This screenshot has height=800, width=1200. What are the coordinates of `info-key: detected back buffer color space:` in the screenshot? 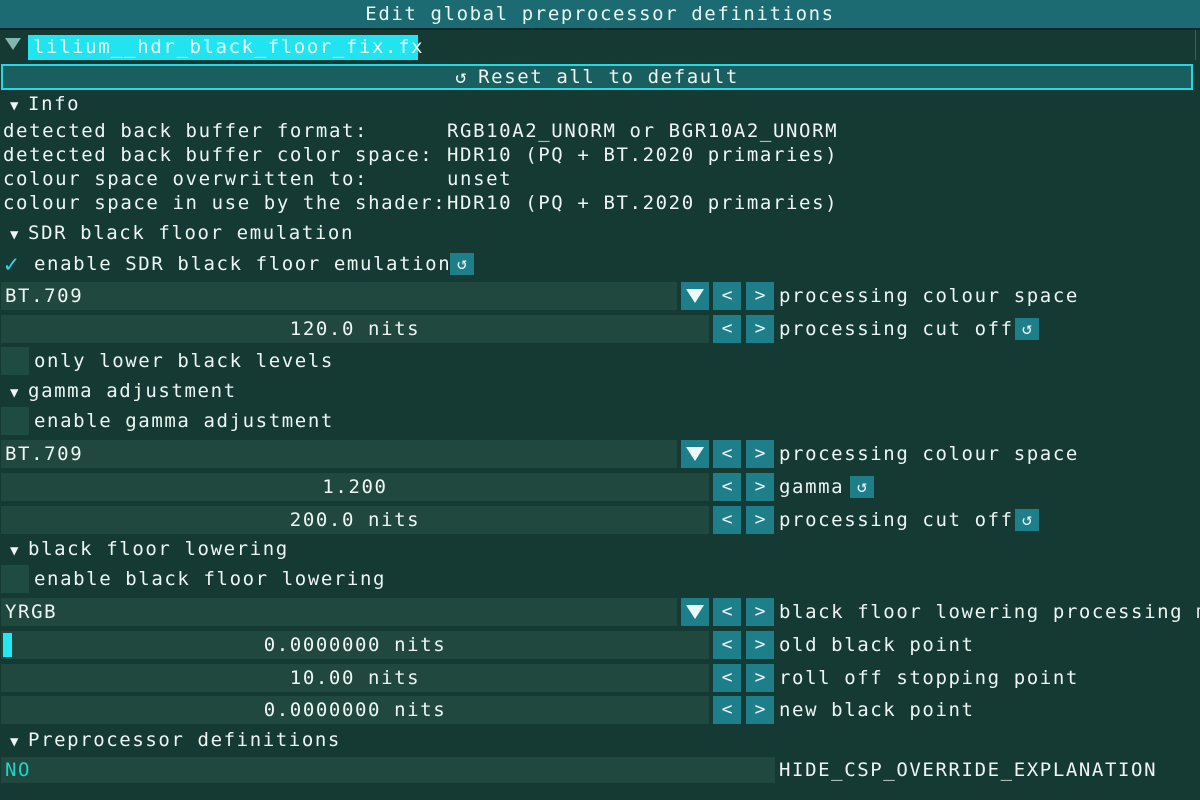 It's located at (218, 155).